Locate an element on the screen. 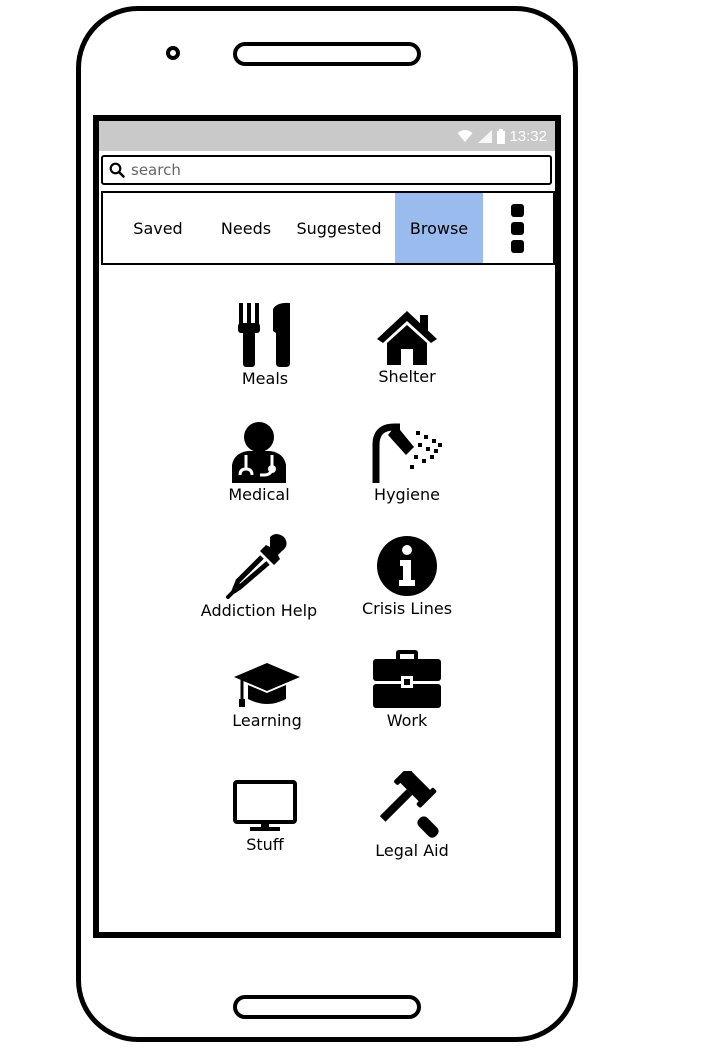 This screenshot has width=712, height=1057. shower-icon is located at coordinates (407, 453).